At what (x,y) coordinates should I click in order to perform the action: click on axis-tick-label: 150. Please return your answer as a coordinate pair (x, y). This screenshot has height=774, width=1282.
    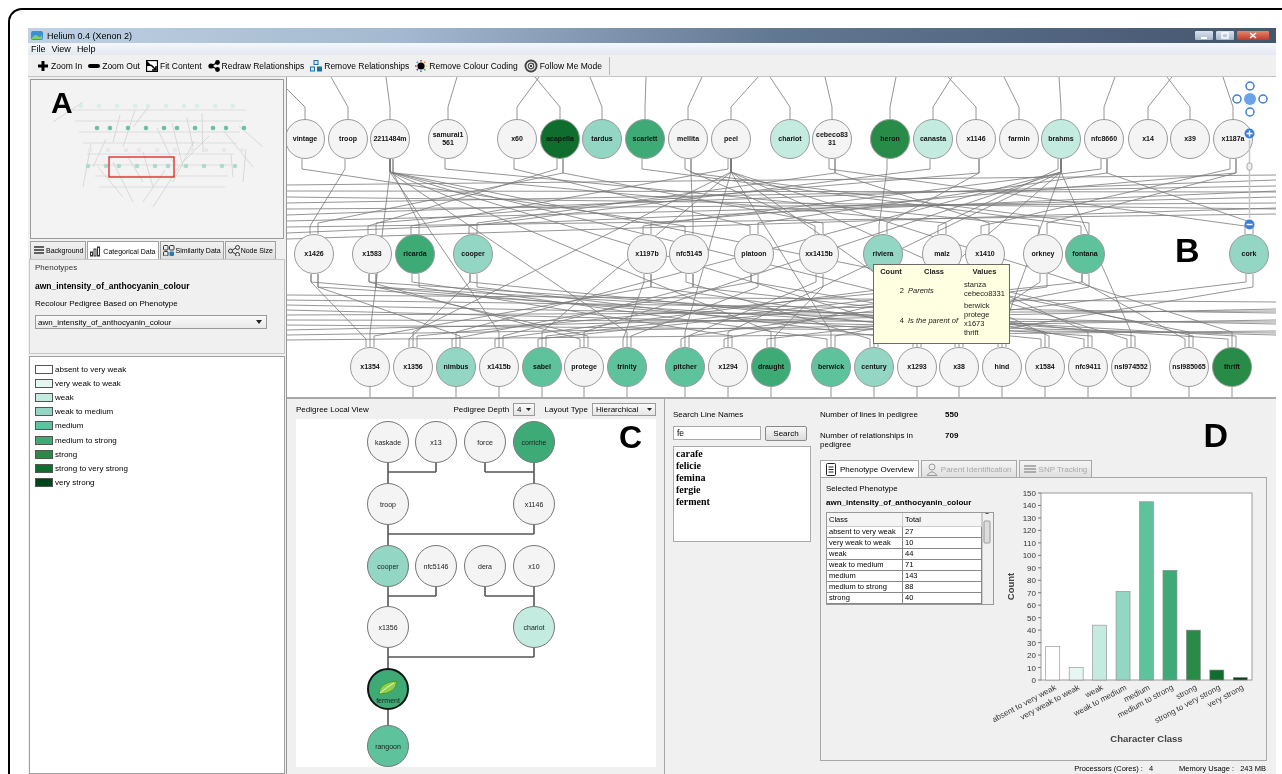
    Looking at the image, I should click on (1029, 493).